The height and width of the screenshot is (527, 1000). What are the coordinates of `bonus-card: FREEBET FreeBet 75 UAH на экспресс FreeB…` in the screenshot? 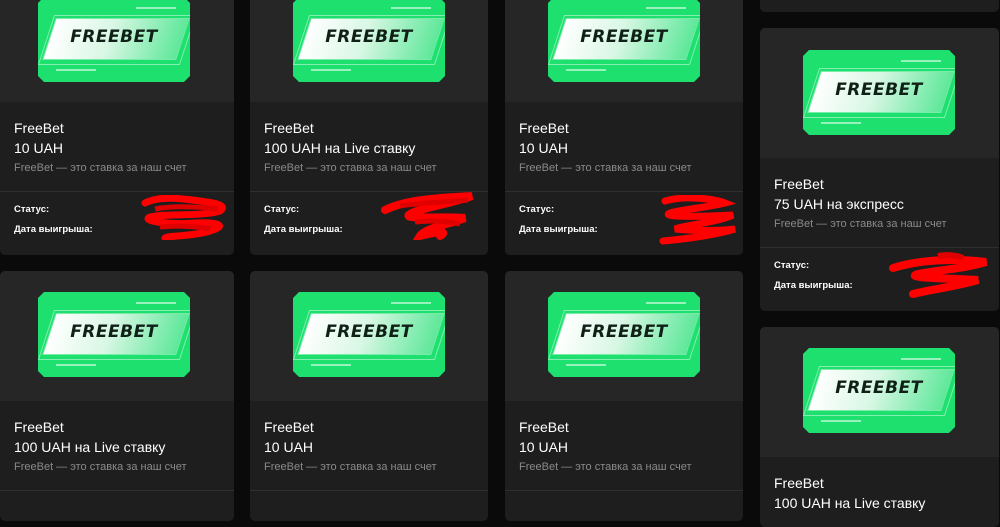 It's located at (879, 169).